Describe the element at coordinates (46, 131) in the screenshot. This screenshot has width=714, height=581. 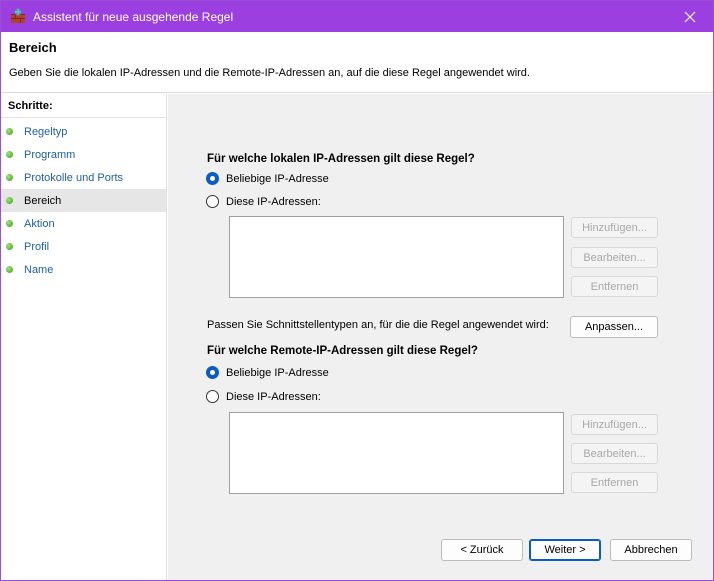
I see `step-label: Regeltyp` at that location.